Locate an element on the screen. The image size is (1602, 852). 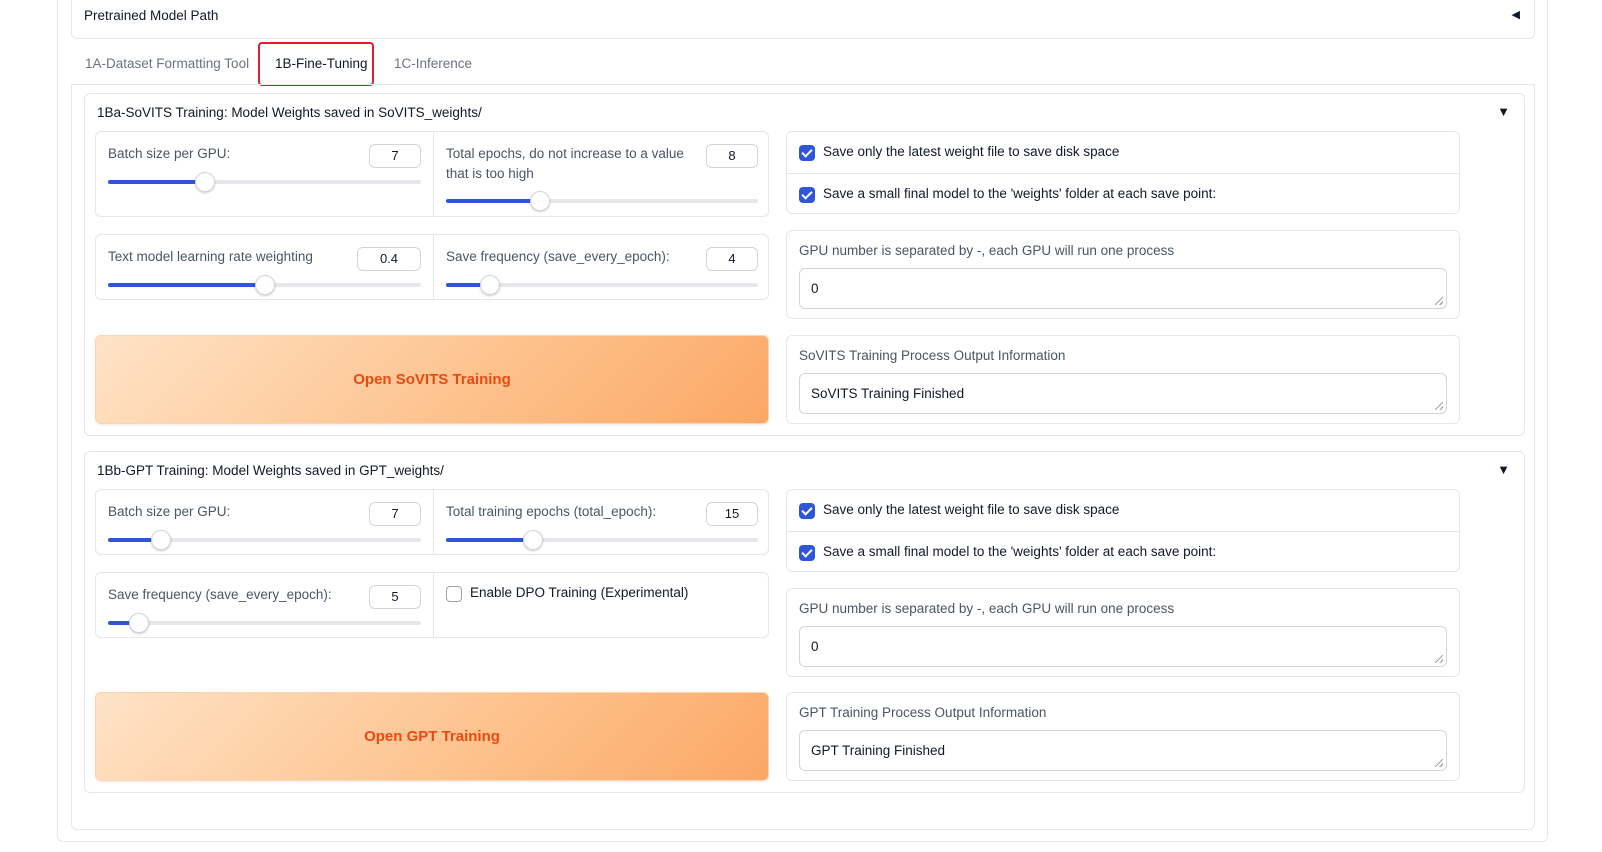
pretrained-model-path-accordion: Pretrained Model Path ◀ is located at coordinates (803, 19).